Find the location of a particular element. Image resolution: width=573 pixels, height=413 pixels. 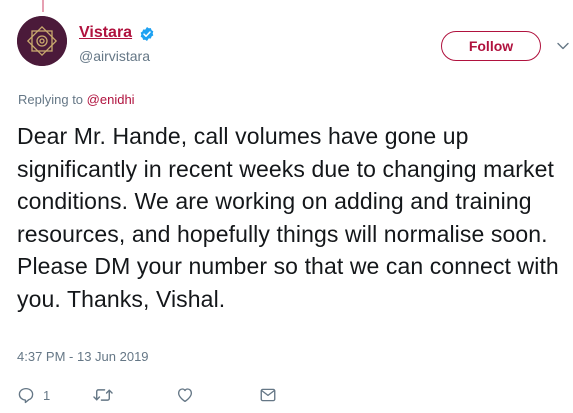

thread-connector-line is located at coordinates (43, 6).